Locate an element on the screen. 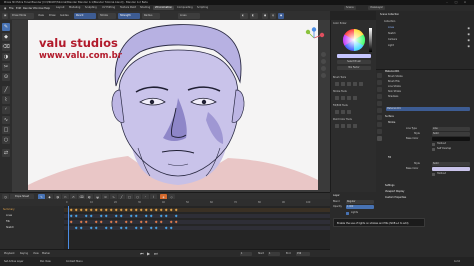 The height and width of the screenshot is (266, 474). arc-icon: ◜ is located at coordinates (6, 110).